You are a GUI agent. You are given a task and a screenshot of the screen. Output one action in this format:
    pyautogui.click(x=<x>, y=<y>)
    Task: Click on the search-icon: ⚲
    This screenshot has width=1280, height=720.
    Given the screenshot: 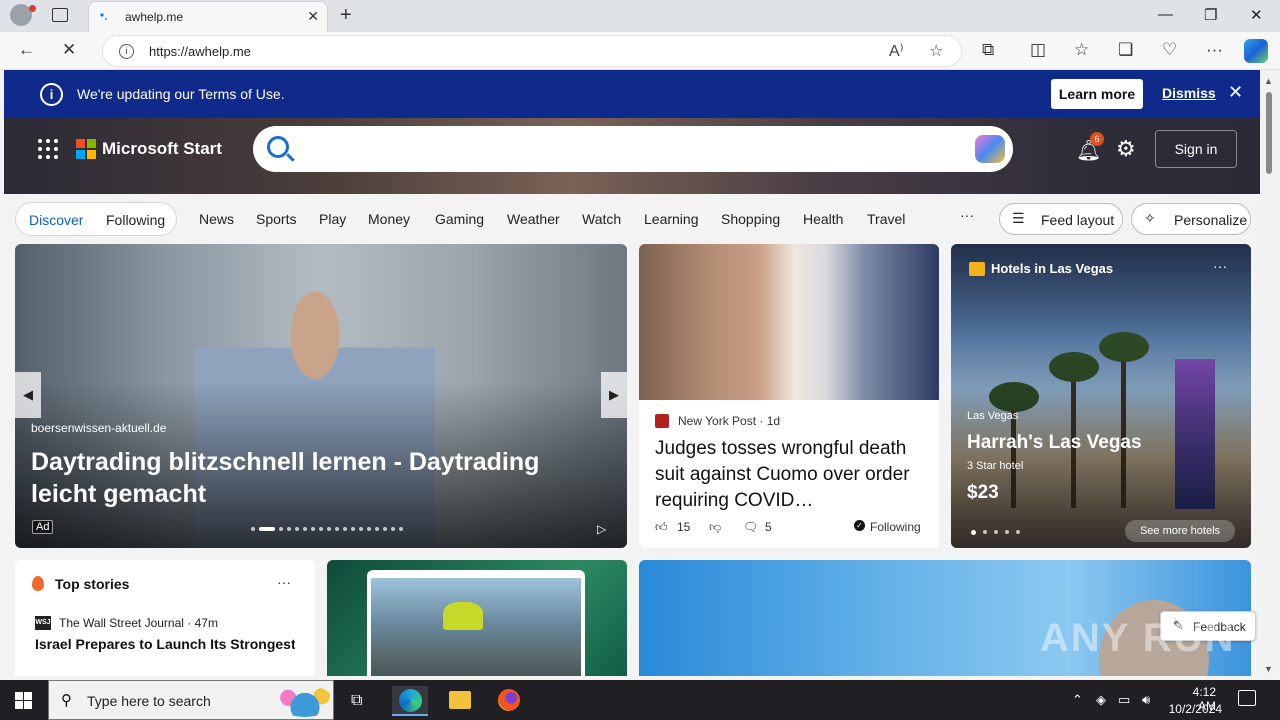 What is the action you would take?
    pyautogui.click(x=66, y=700)
    